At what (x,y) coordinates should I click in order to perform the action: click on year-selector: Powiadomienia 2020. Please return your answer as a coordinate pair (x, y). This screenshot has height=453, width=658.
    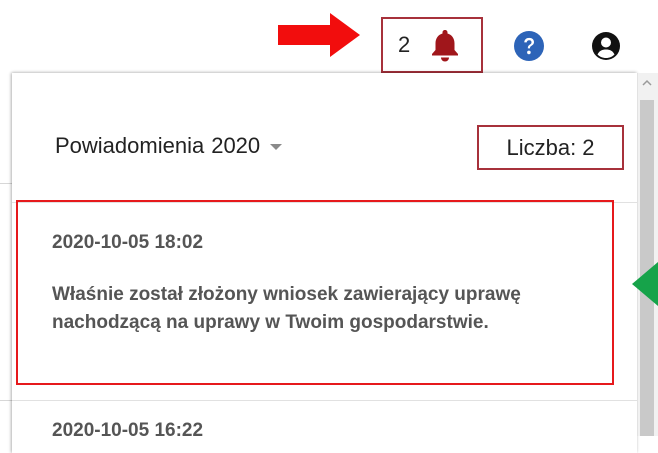
    Looking at the image, I should click on (169, 146).